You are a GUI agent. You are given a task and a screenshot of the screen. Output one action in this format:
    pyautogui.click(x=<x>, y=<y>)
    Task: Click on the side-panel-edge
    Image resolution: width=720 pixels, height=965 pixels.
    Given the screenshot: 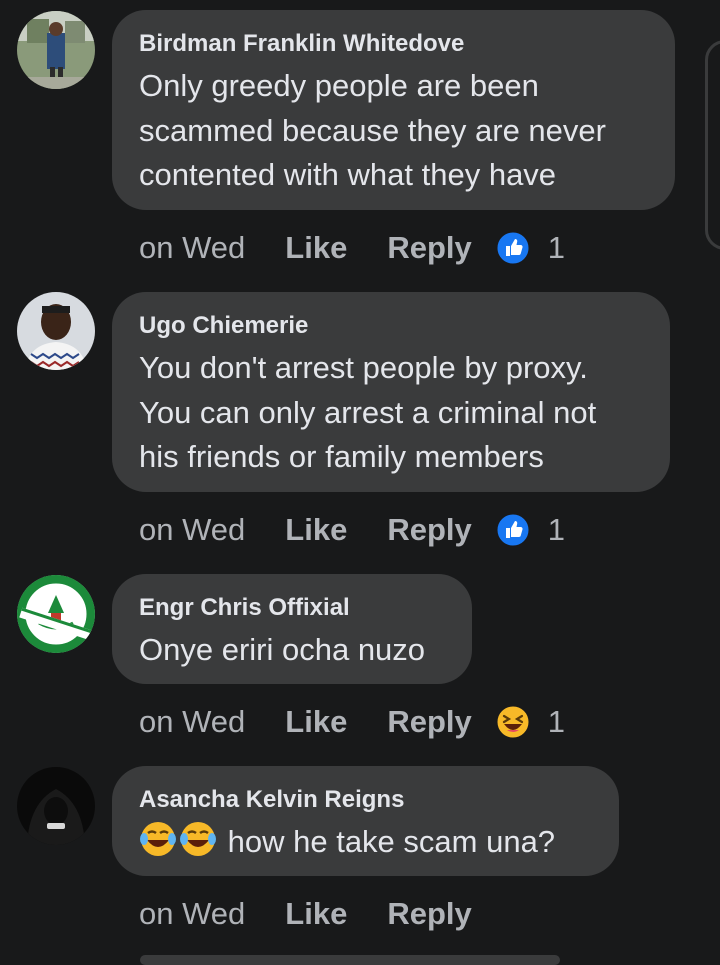 What is the action you would take?
    pyautogui.click(x=712, y=145)
    